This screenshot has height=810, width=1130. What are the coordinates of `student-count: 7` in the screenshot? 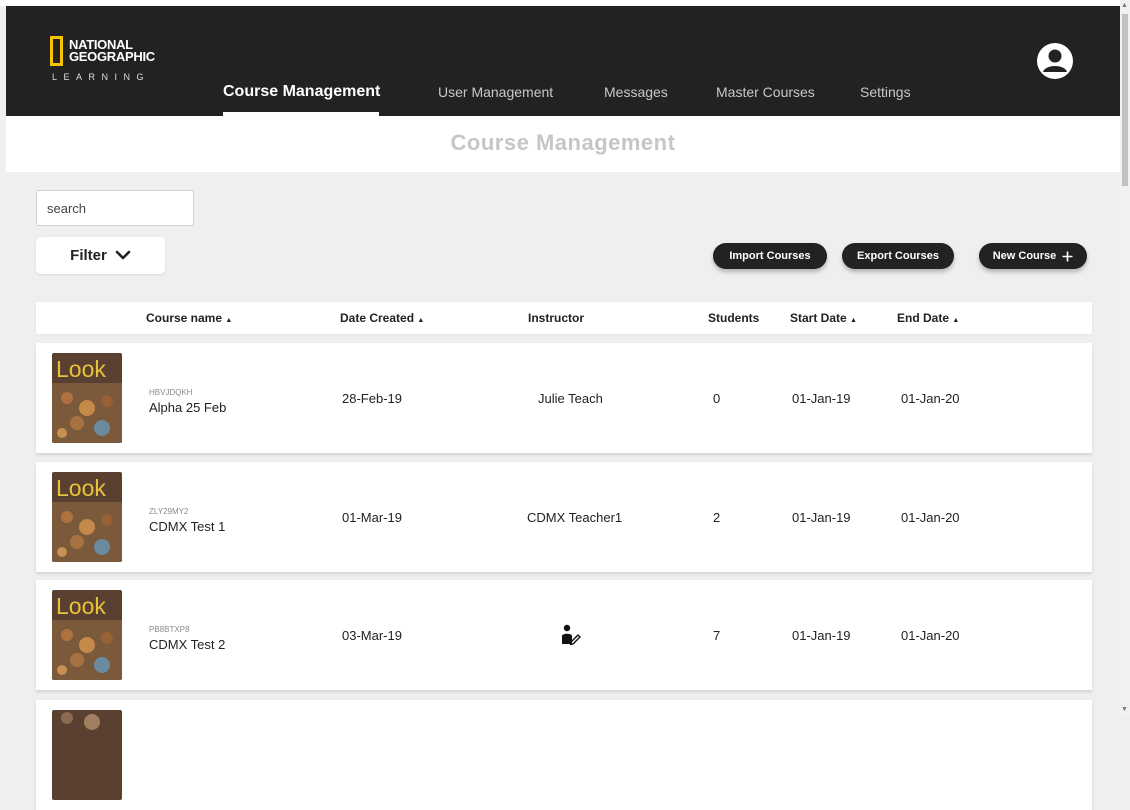 It's located at (717, 635).